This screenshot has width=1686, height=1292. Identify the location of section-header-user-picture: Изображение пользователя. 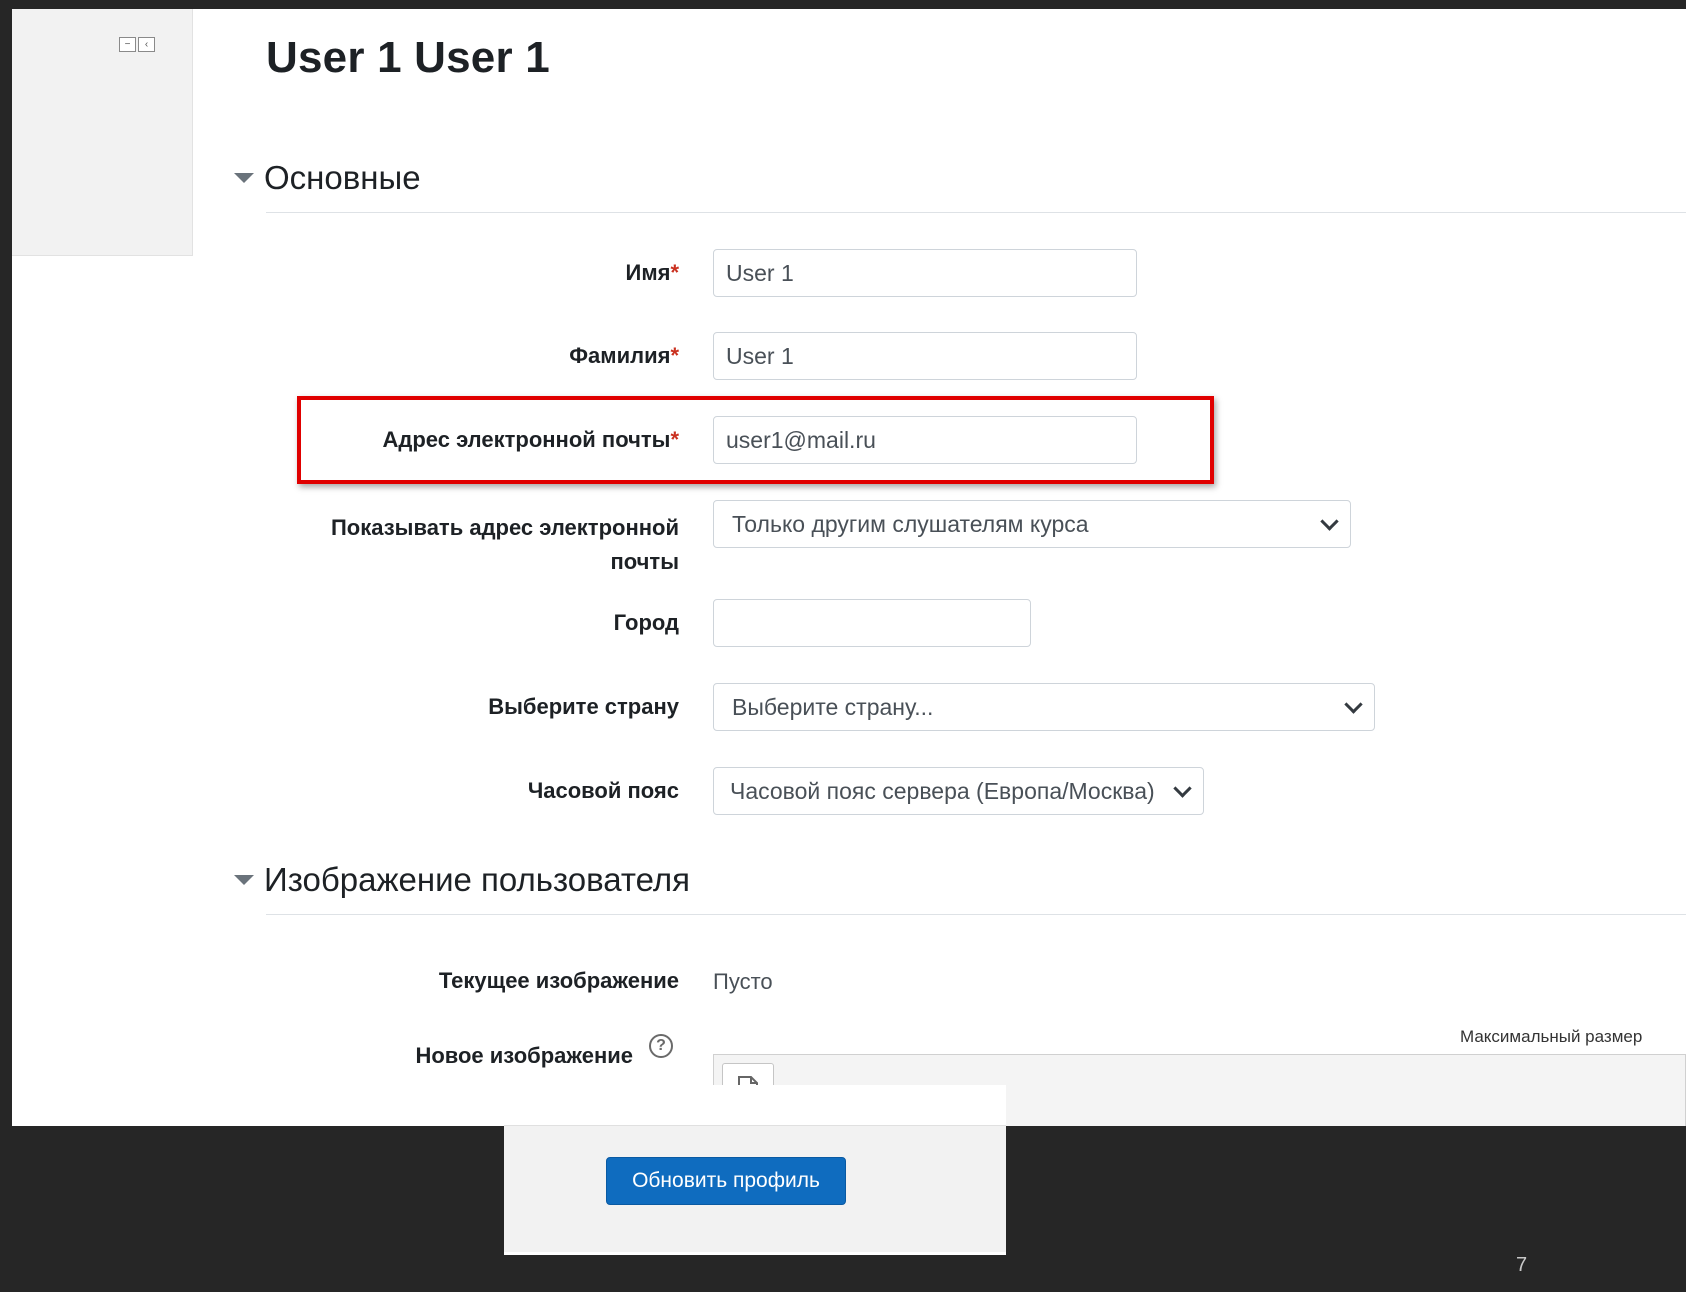
(462, 880).